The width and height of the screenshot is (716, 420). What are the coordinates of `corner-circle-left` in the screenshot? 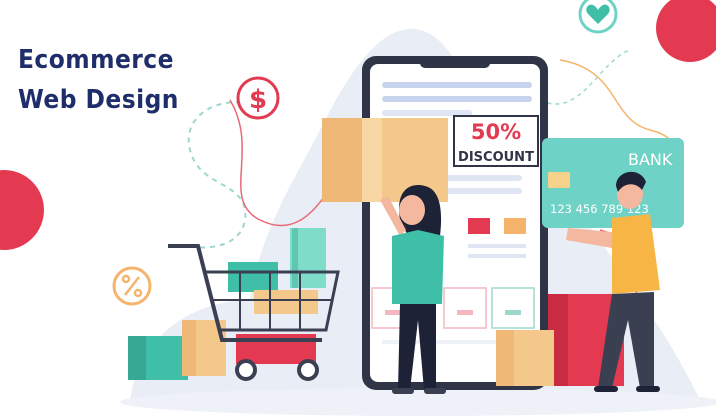 It's located at (22, 210).